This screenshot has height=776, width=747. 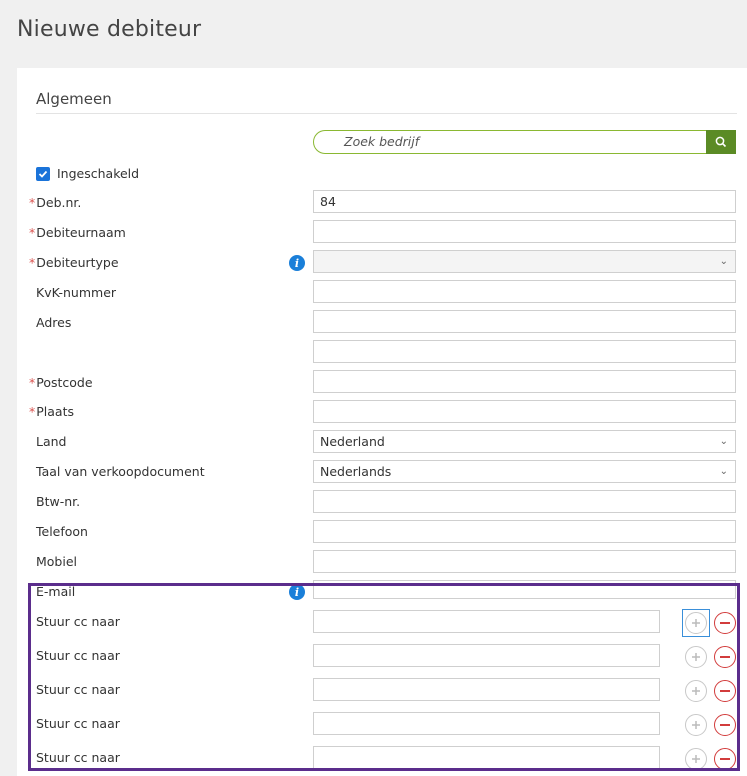 What do you see at coordinates (58, 501) in the screenshot?
I see `btw-label: Btw-nr.` at bounding box center [58, 501].